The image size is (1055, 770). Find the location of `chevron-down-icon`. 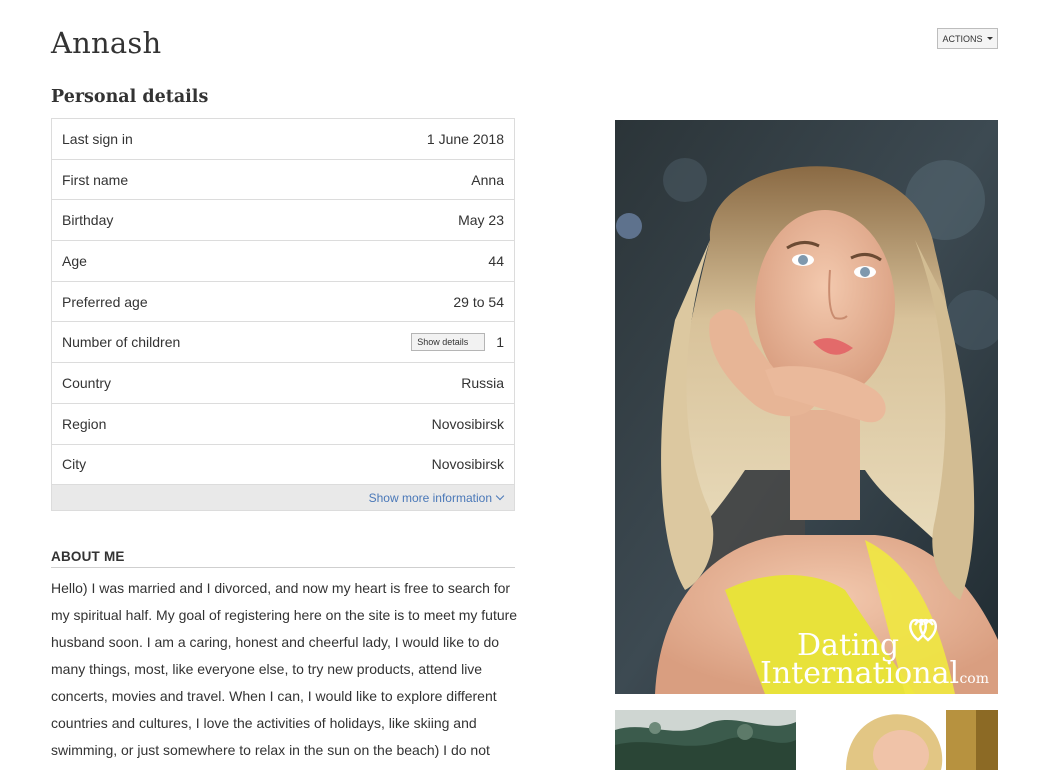

chevron-down-icon is located at coordinates (500, 495).